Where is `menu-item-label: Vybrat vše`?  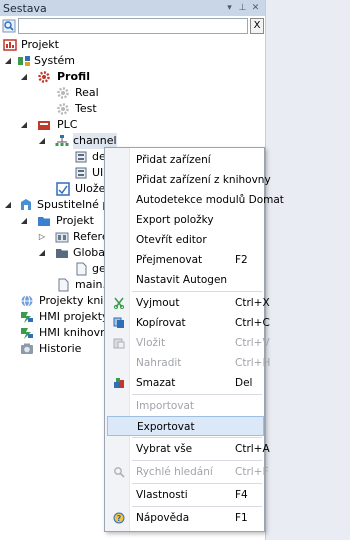 menu-item-label: Vybrat vše is located at coordinates (164, 449).